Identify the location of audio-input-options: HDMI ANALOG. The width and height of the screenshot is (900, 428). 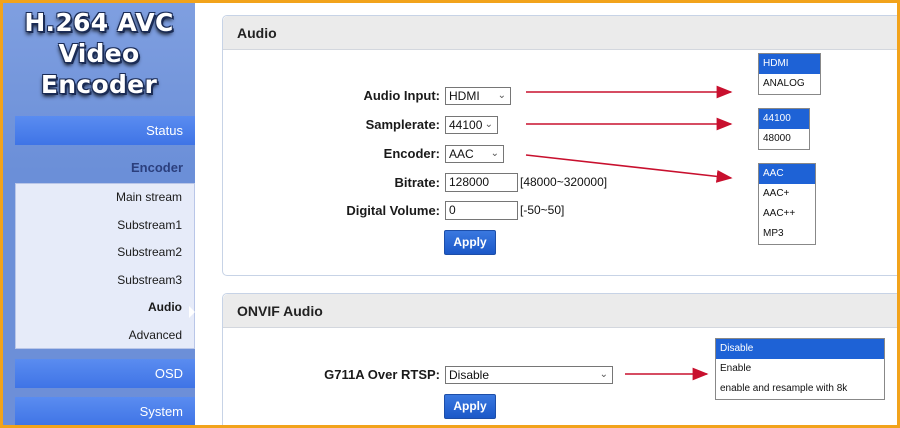
(789, 74).